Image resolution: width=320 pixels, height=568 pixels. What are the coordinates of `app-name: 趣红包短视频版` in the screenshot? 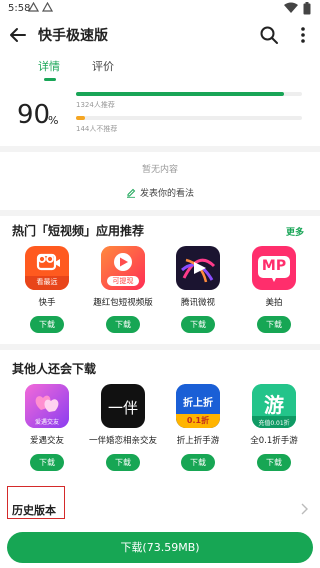 It's located at (123, 303).